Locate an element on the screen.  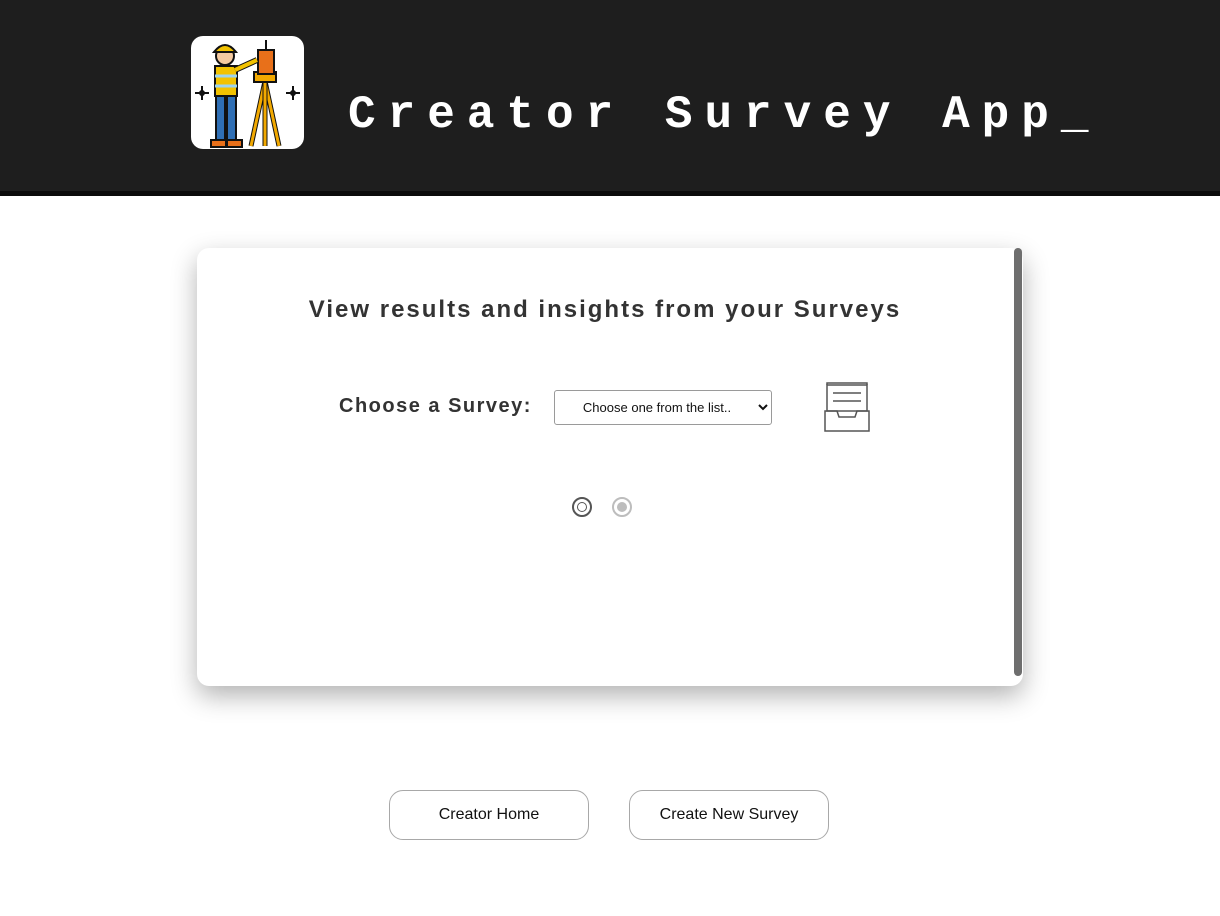
card-scrollbar is located at coordinates (1018, 467).